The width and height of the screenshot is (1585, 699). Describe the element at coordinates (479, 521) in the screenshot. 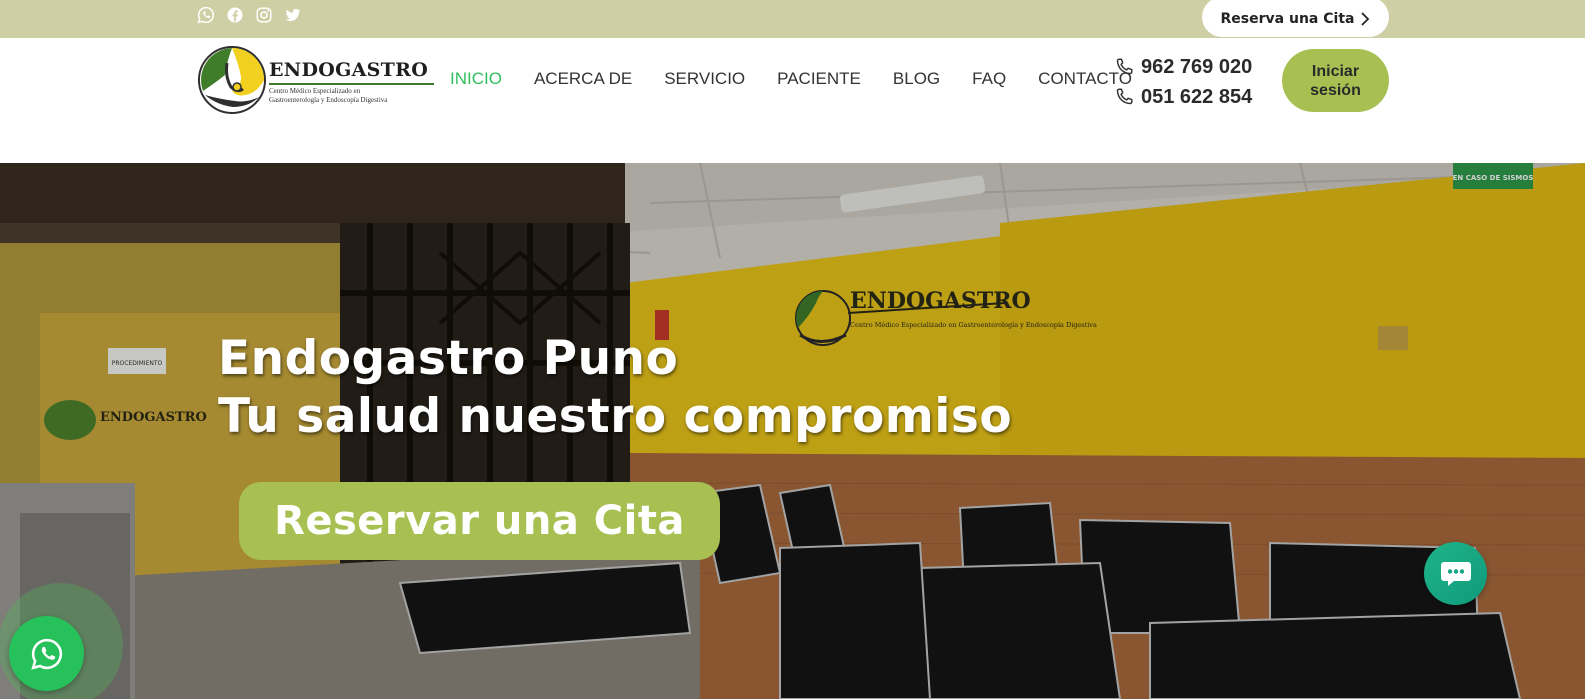

I see `book-appointment-button: Reservar una Cita` at that location.